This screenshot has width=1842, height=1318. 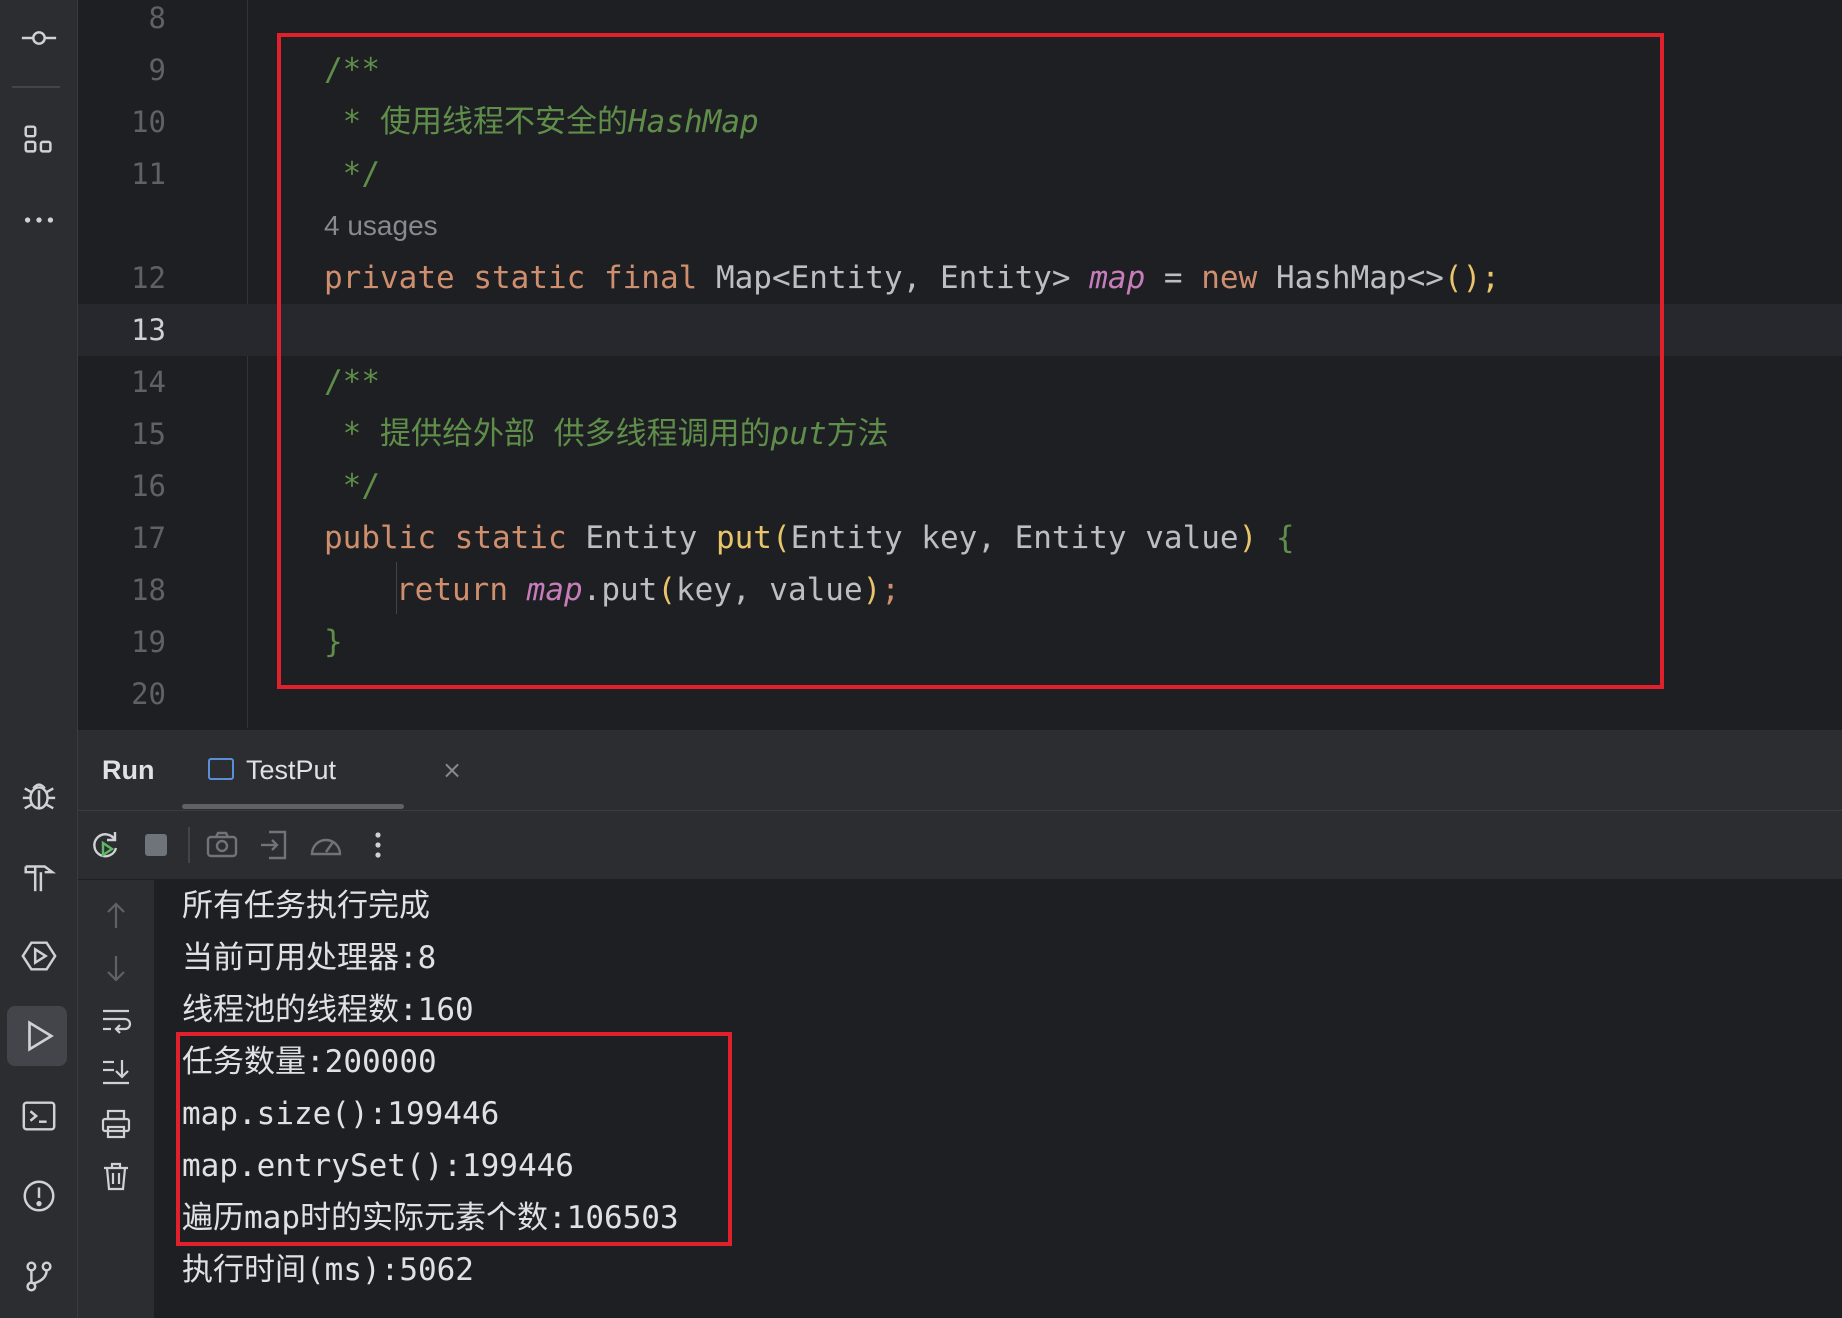 I want to click on tab-close-icon: ×, so click(x=452, y=770).